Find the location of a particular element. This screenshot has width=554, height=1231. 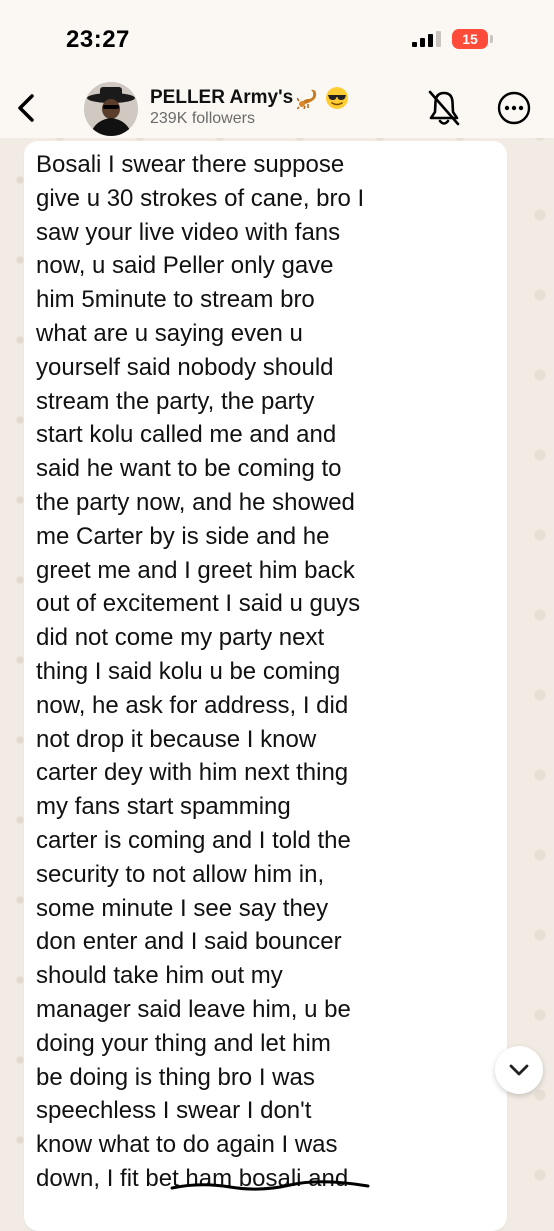

status-time: 23:27 is located at coordinates (98, 39).